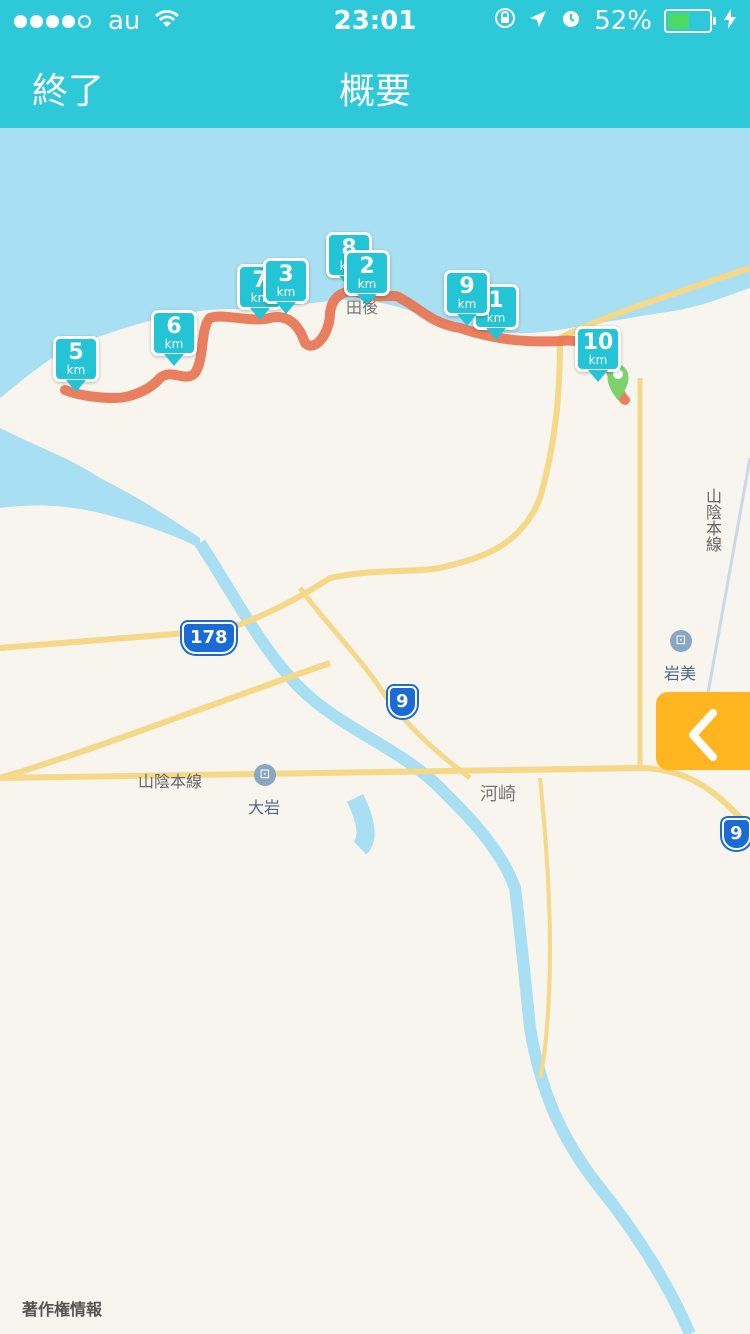 The width and height of the screenshot is (750, 1334). What do you see at coordinates (712, 520) in the screenshot?
I see `railway-label-vertical: 山陰本線` at bounding box center [712, 520].